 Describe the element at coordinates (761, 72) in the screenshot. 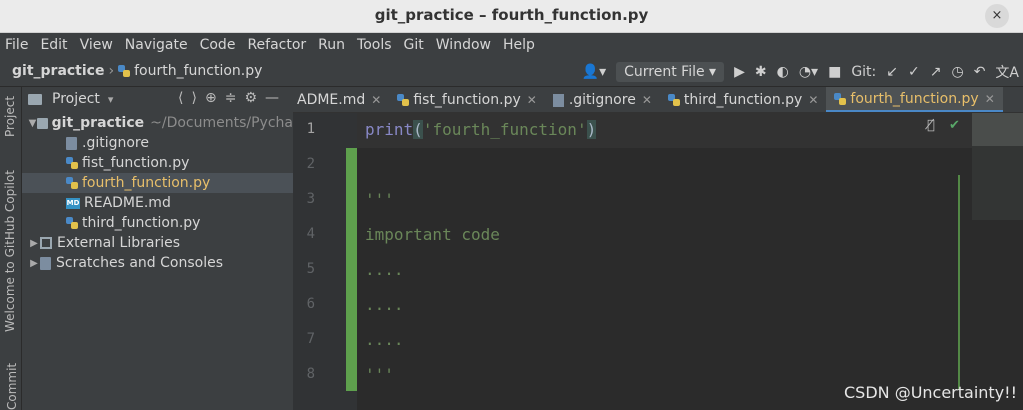

I see `debug-icon: ✱` at that location.